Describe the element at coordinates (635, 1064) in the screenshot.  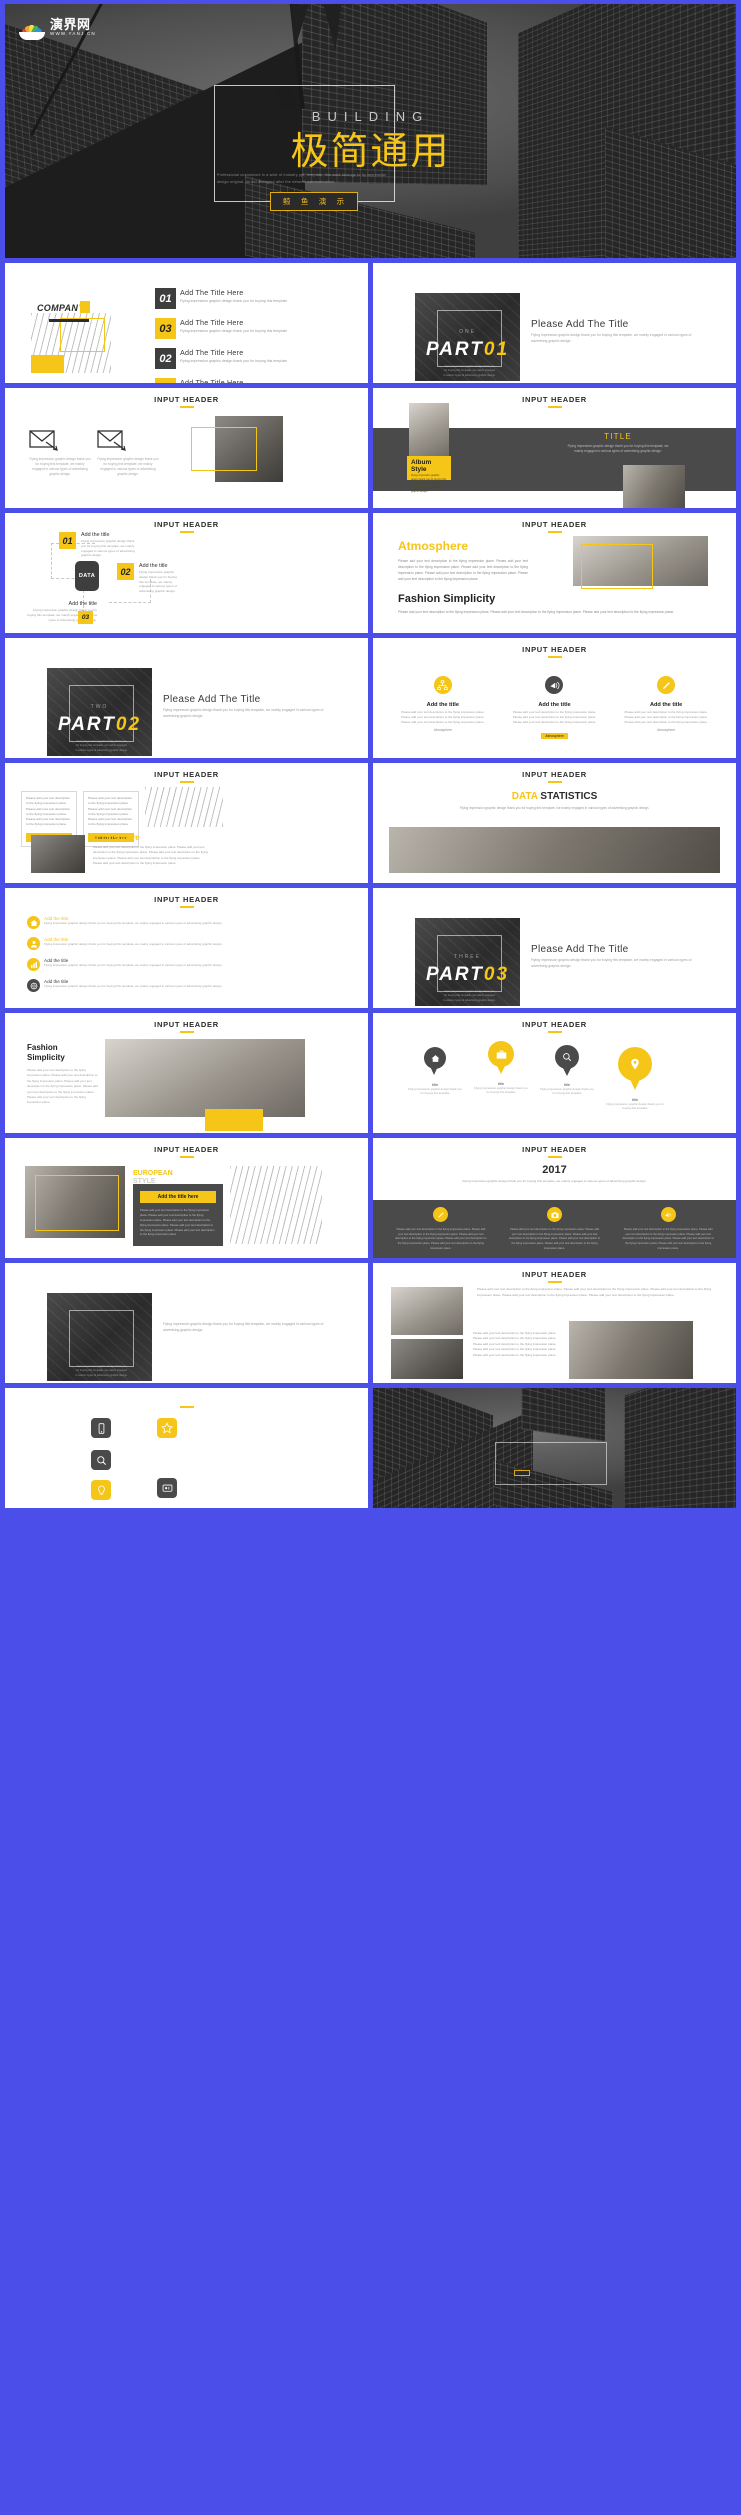
I see `map-marker-icon` at that location.